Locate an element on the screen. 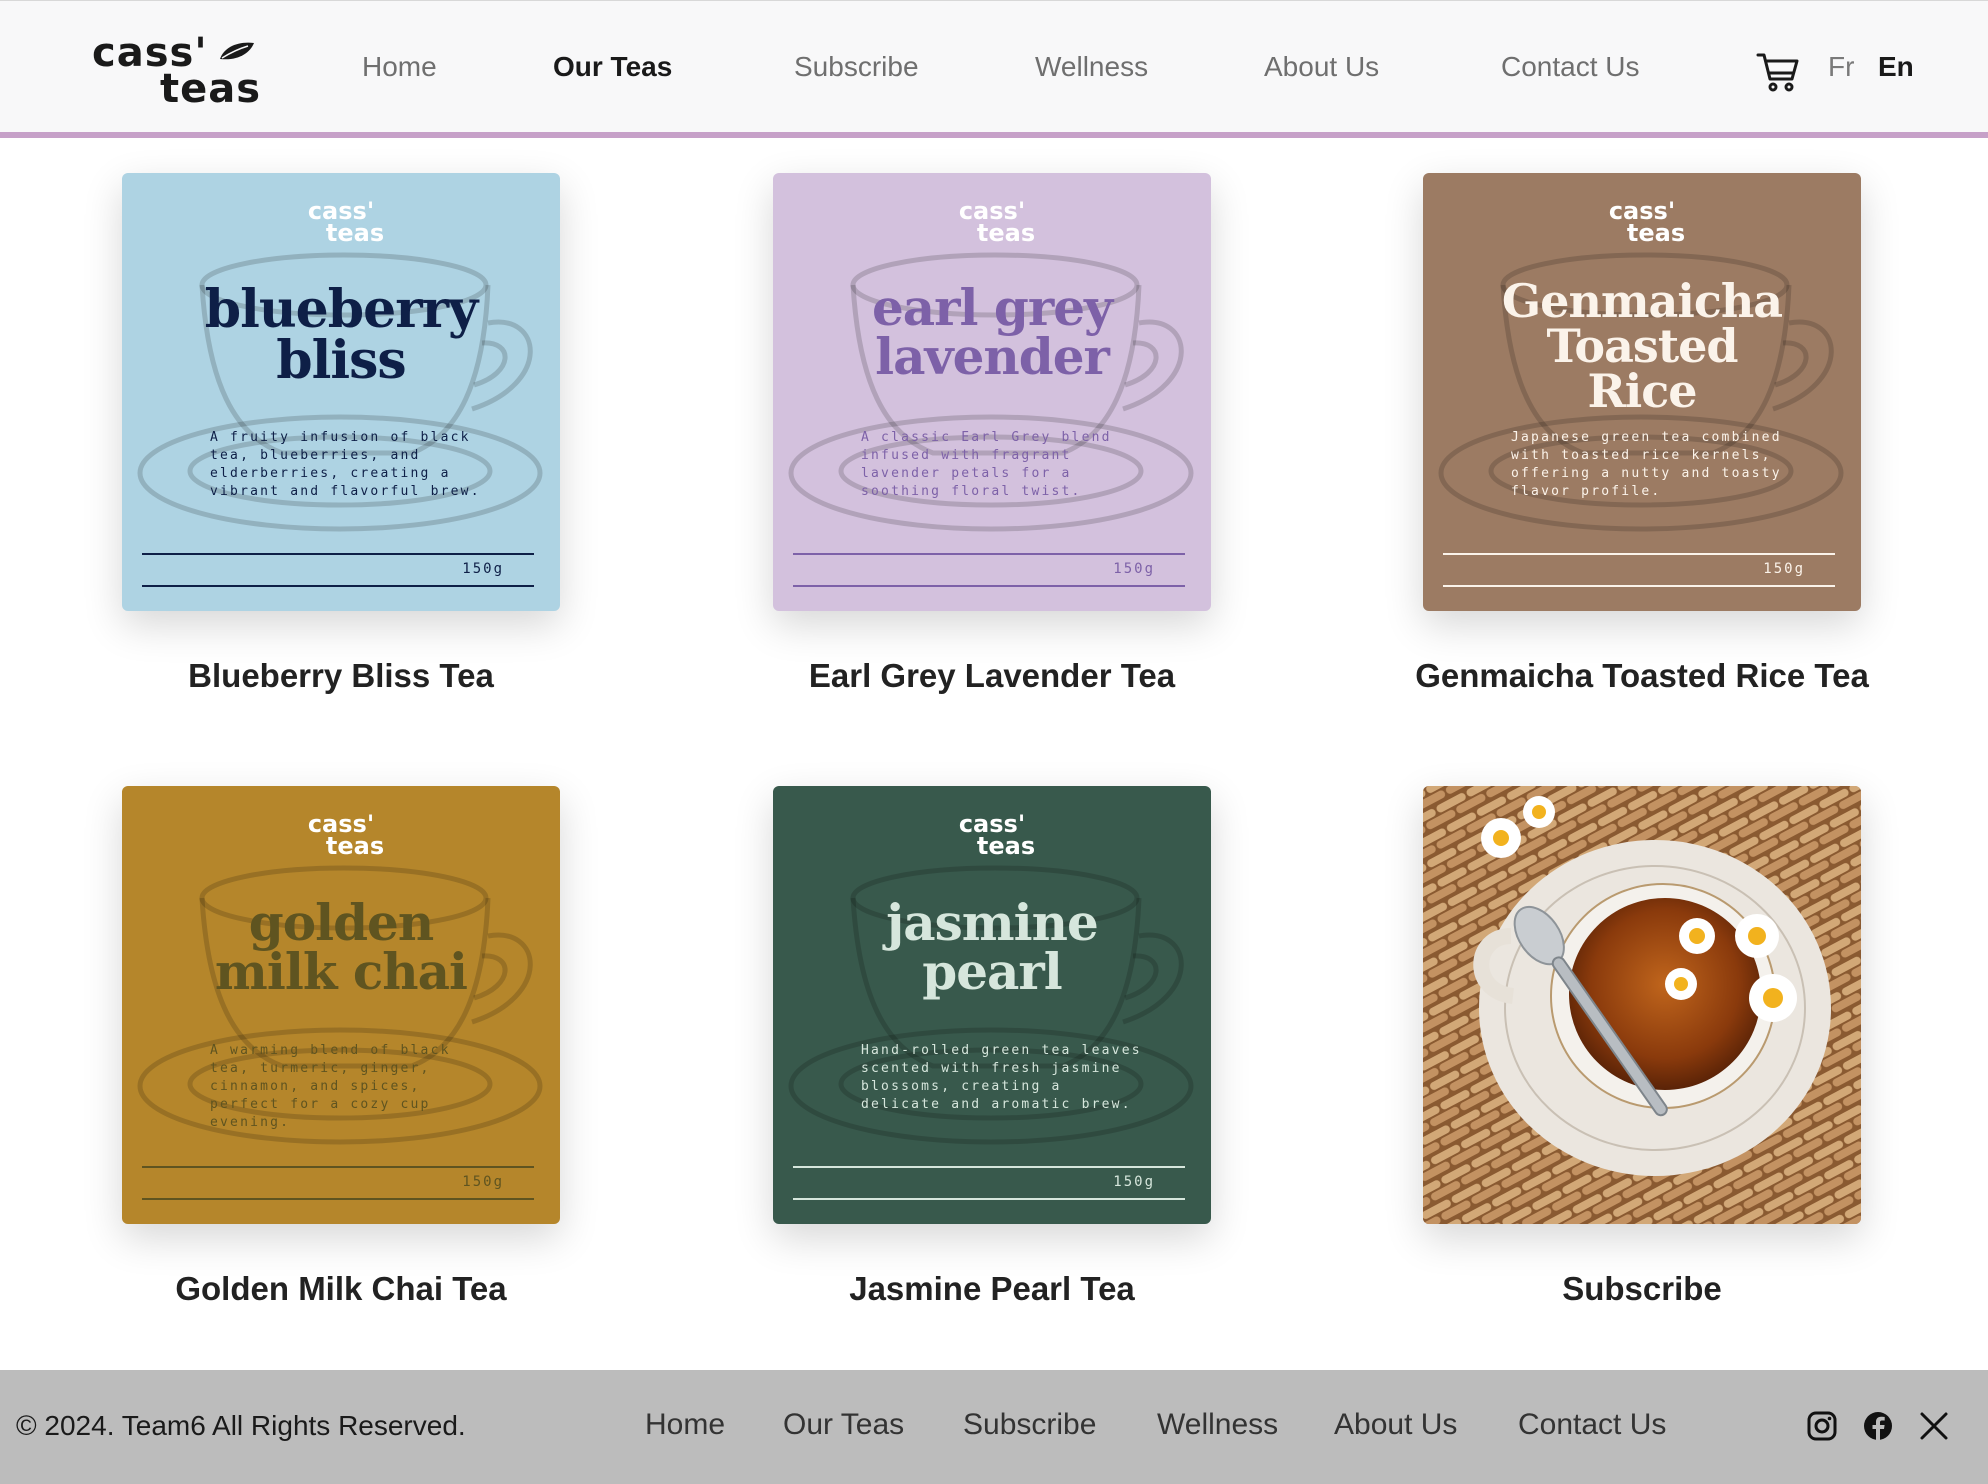  package-name: jasmine pearl is located at coordinates (992, 947).